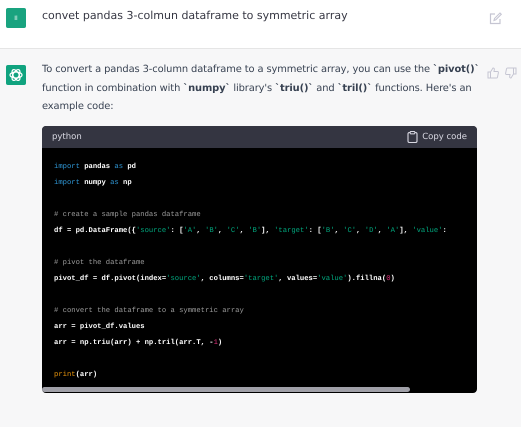 The height and width of the screenshot is (427, 521). What do you see at coordinates (226, 389) in the screenshot?
I see `scrollbar-thumb` at bounding box center [226, 389].